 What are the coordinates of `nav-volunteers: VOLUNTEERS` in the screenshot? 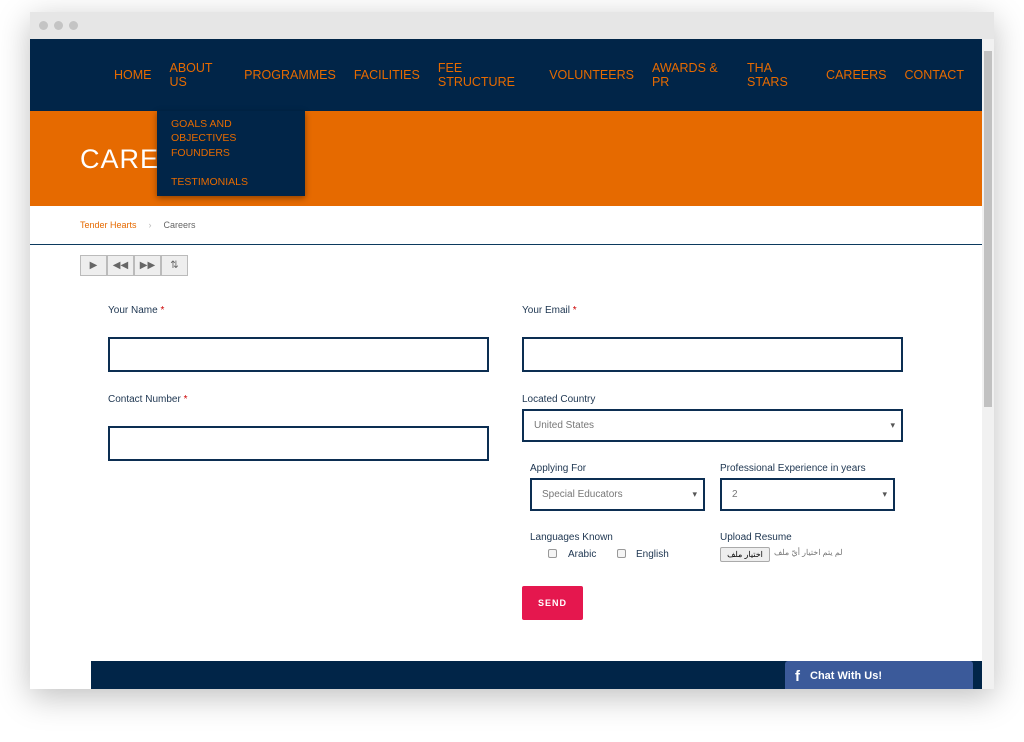 It's located at (591, 75).